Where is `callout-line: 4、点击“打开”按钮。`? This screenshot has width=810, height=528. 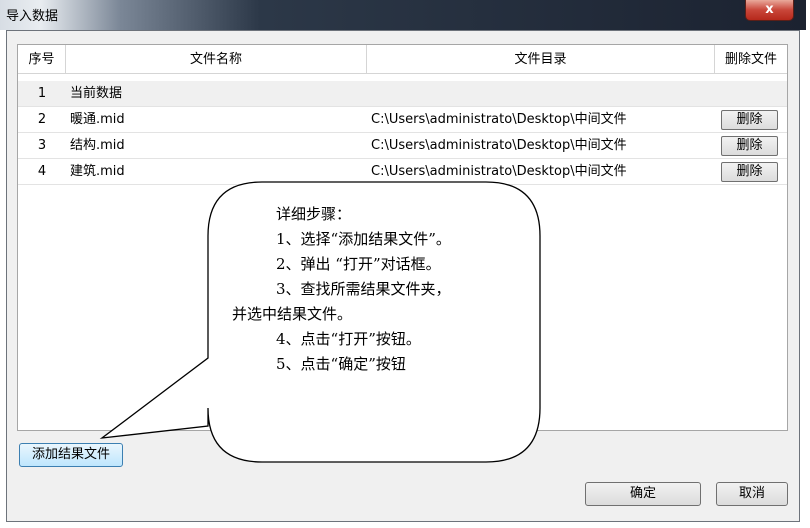 callout-line: 4、点击“打开”按钮。 is located at coordinates (348, 339).